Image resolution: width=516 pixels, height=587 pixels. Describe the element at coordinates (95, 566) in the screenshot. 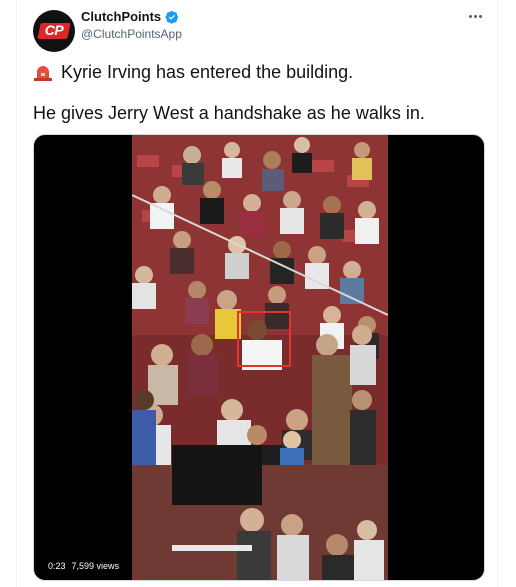

I see `video-views: 7,599 views` at that location.